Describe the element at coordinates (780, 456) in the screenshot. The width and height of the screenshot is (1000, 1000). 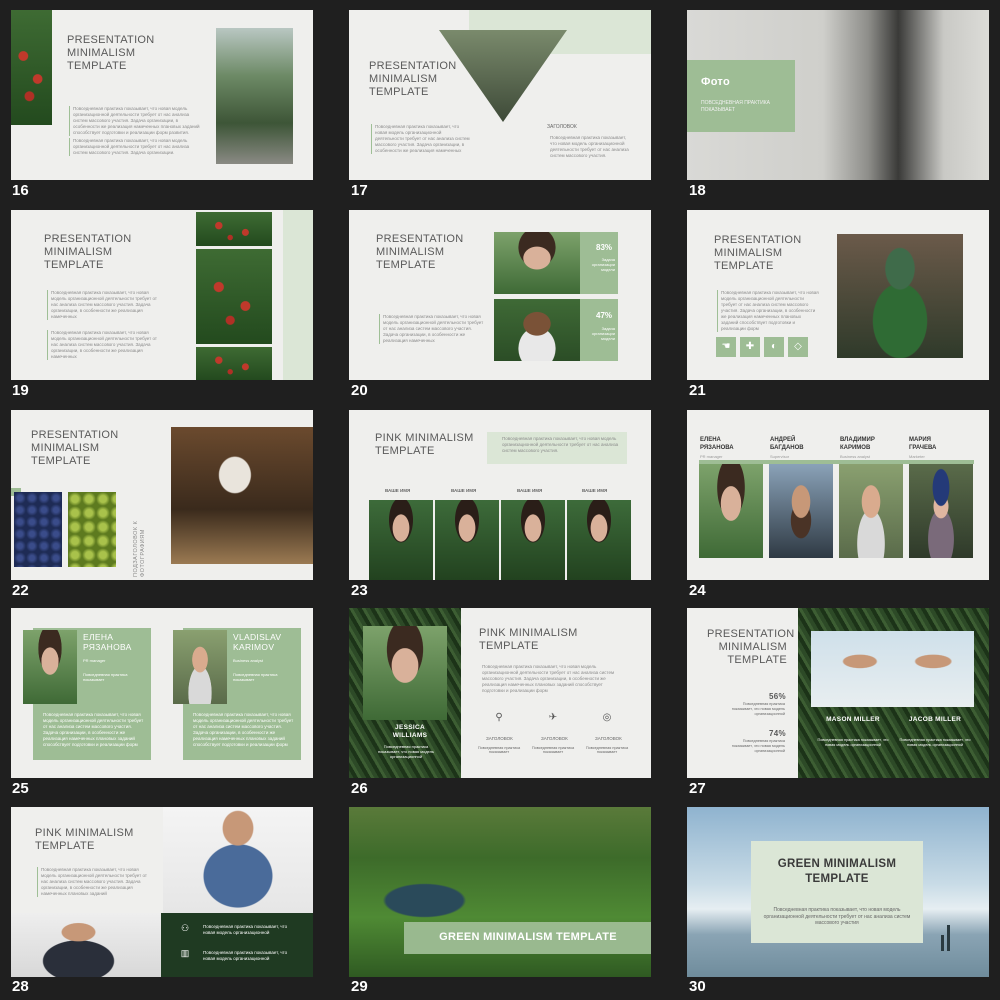
I see `person-role: Supervisor` at that location.